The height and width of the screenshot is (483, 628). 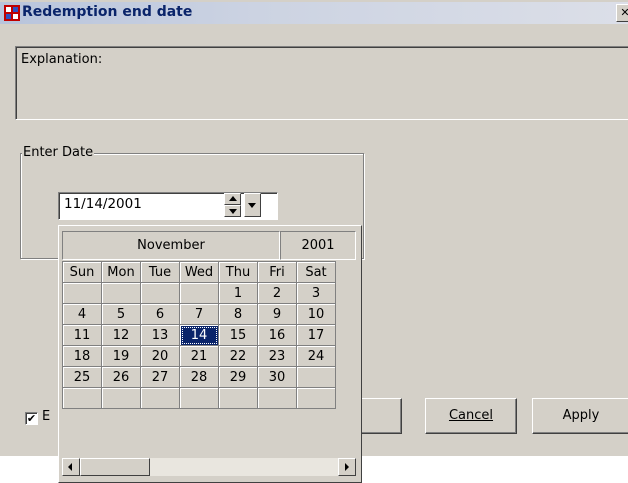 I want to click on day-header: Wed, so click(x=199, y=272).